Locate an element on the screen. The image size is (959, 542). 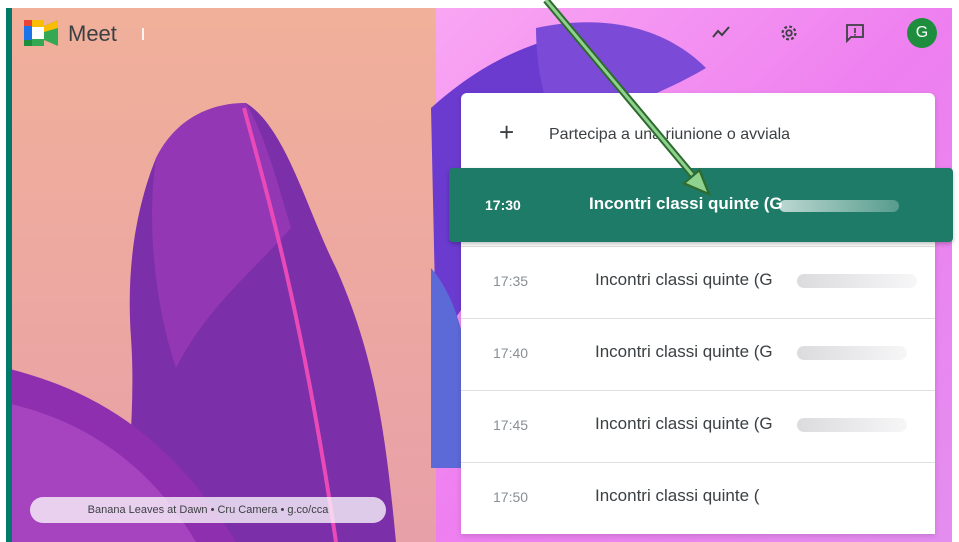
text-cursor is located at coordinates (143, 34).